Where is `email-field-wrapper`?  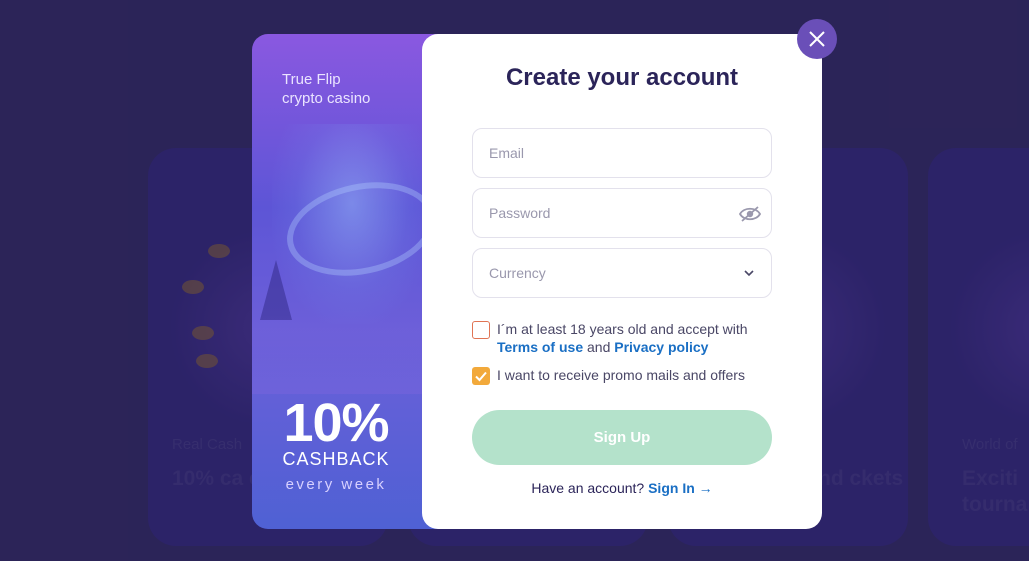
email-field-wrapper is located at coordinates (622, 153).